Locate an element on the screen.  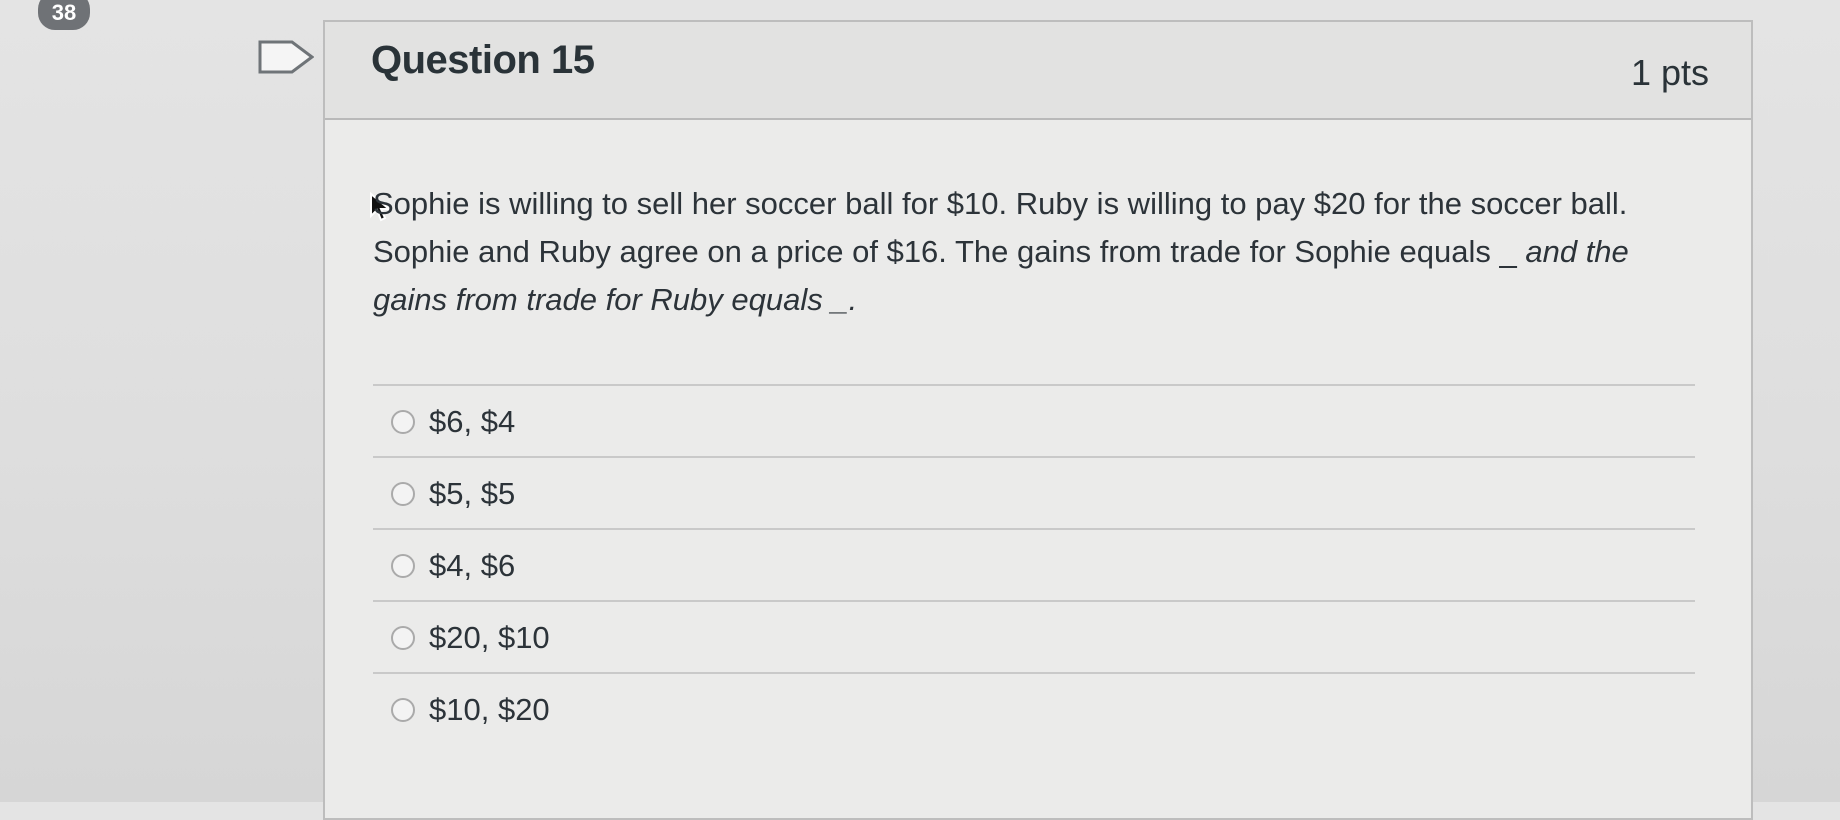
answer-option: $5, $5 is located at coordinates (1034, 492).